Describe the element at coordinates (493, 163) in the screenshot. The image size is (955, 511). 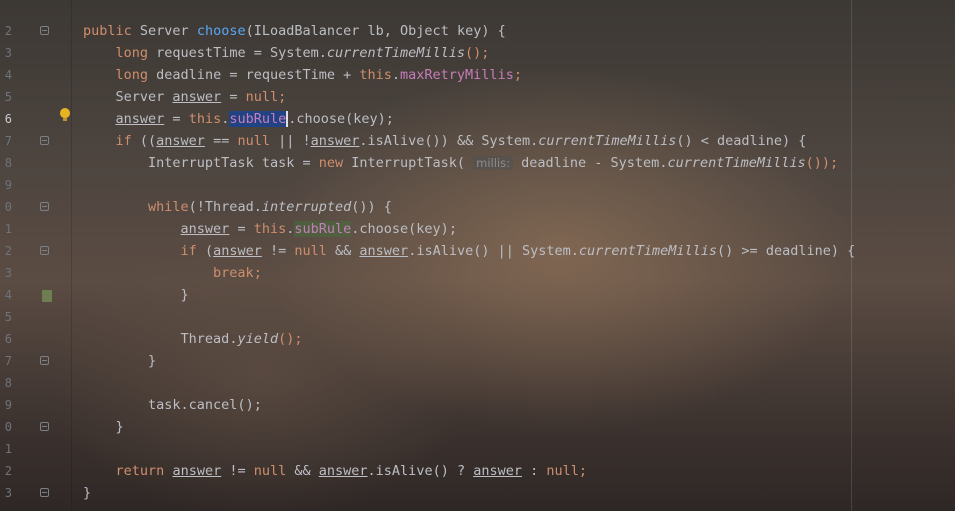
I see `parameter-hint: millis:` at that location.